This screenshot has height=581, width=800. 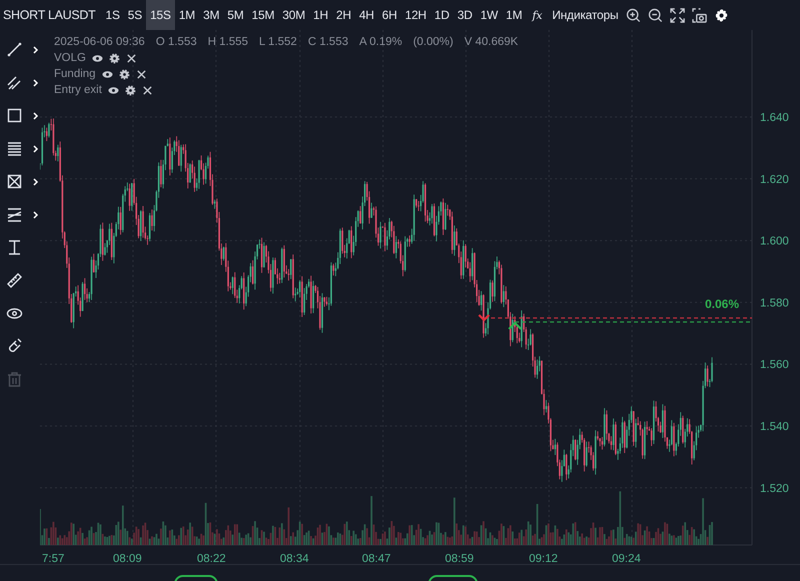 What do you see at coordinates (14, 214) in the screenshot?
I see `channel-tool-button` at bounding box center [14, 214].